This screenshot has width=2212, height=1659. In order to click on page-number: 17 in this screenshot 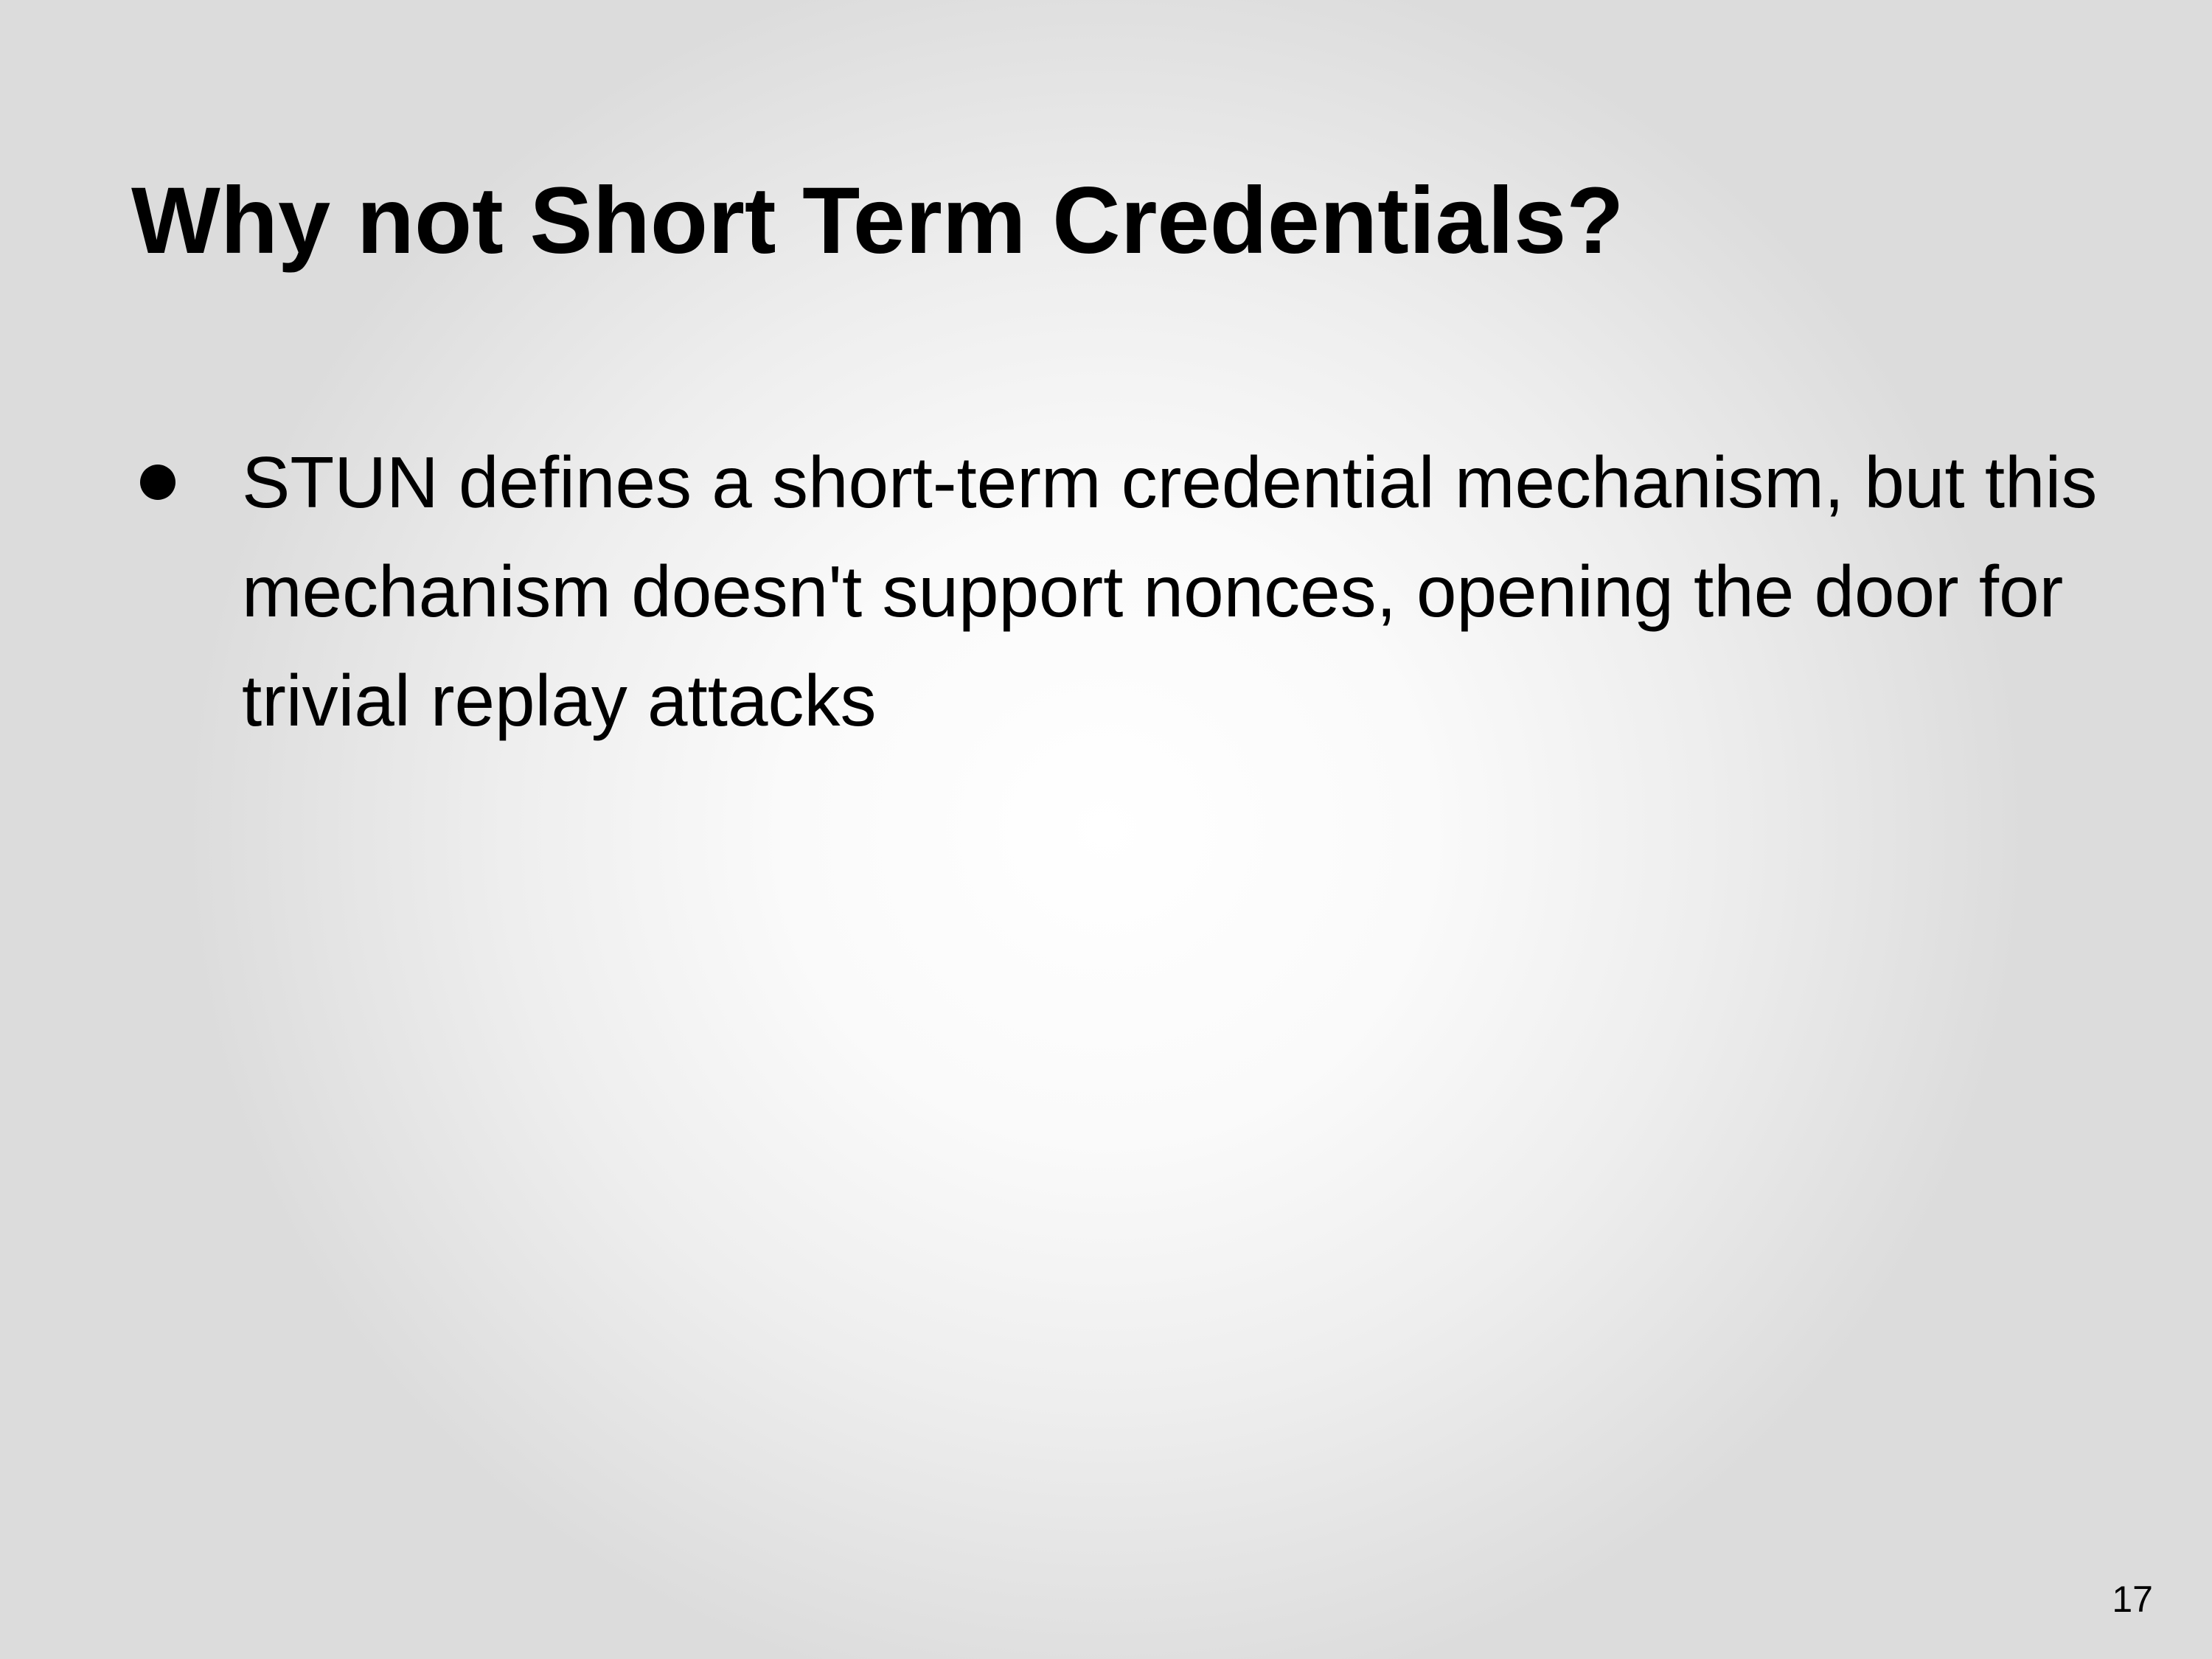, I will do `click(2132, 1599)`.